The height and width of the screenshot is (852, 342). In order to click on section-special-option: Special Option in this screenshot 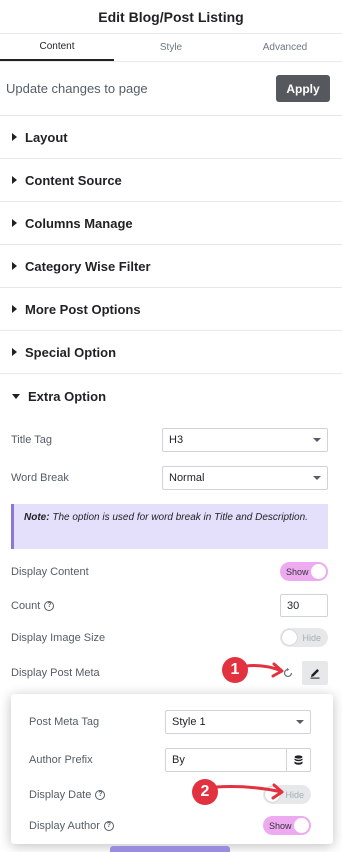, I will do `click(171, 352)`.